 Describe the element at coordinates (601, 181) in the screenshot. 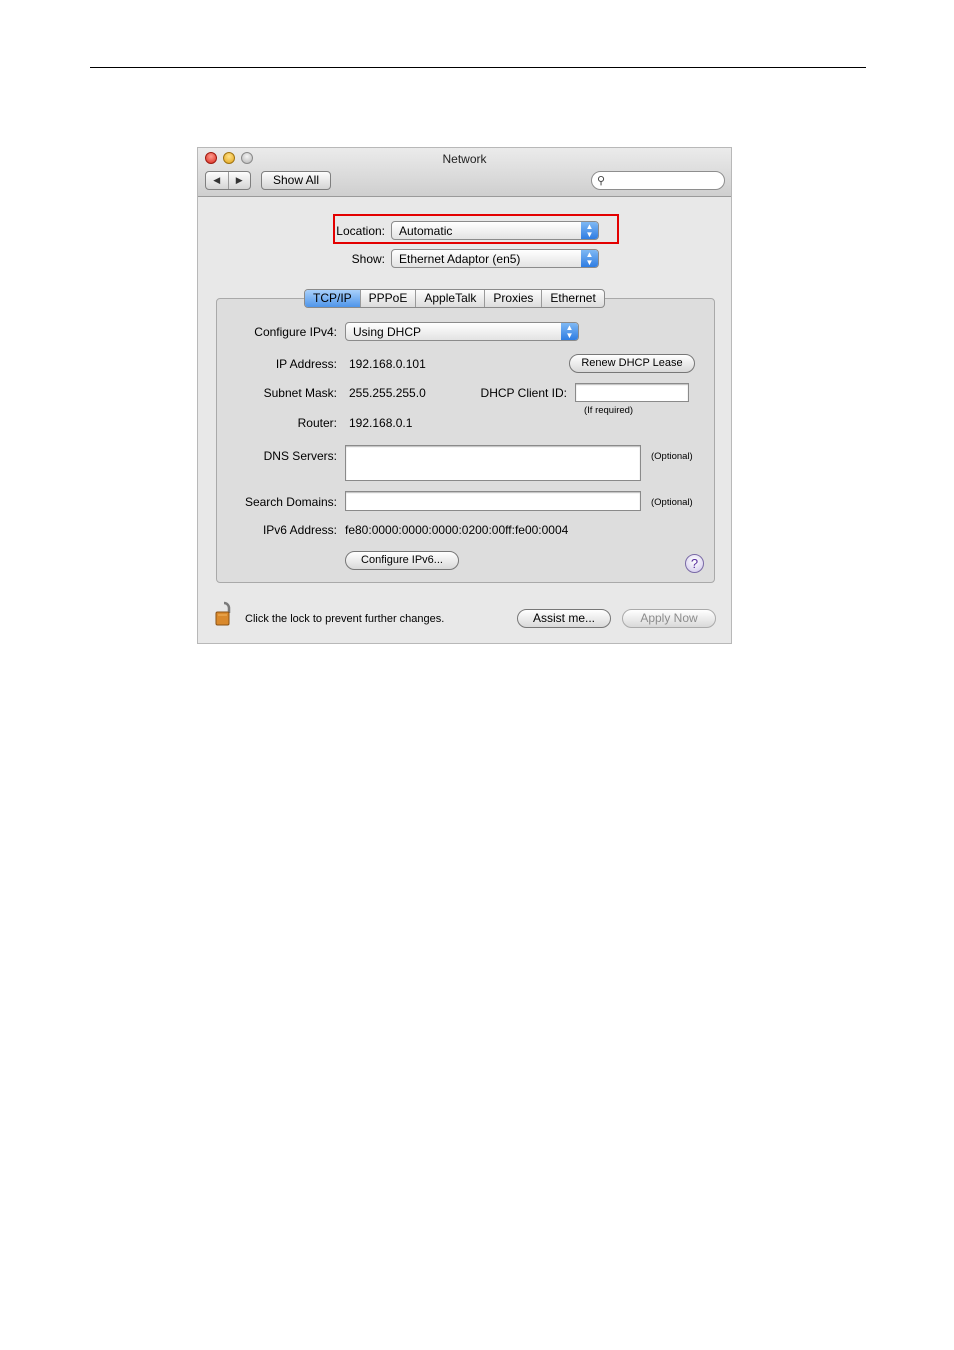

I see `magnifier-icon: ⚲` at that location.